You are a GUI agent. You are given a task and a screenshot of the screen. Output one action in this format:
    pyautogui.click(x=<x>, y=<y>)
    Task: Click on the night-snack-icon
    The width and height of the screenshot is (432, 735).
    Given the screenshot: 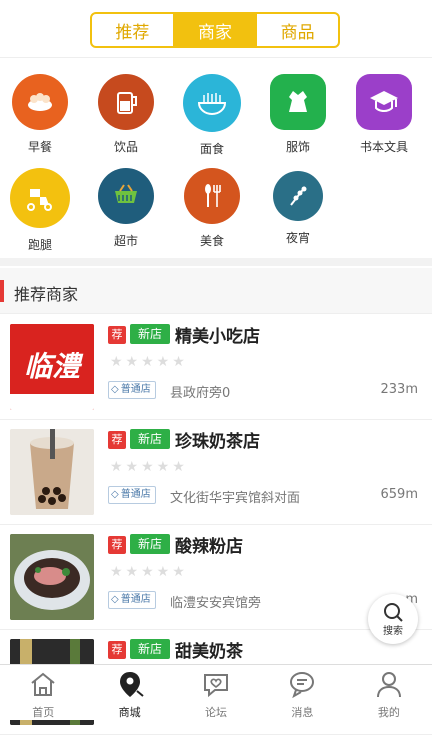 What is the action you would take?
    pyautogui.click(x=298, y=196)
    